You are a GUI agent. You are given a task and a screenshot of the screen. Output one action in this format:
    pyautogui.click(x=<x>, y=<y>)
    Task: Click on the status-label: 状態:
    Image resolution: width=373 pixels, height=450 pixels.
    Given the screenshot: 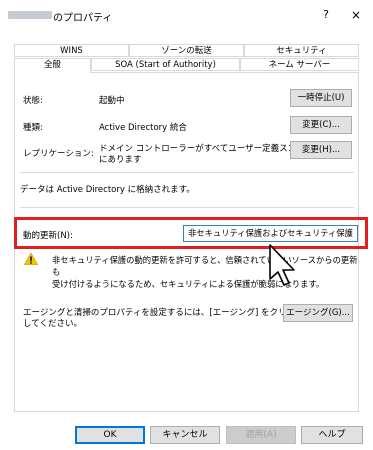 What is the action you would take?
    pyautogui.click(x=33, y=101)
    